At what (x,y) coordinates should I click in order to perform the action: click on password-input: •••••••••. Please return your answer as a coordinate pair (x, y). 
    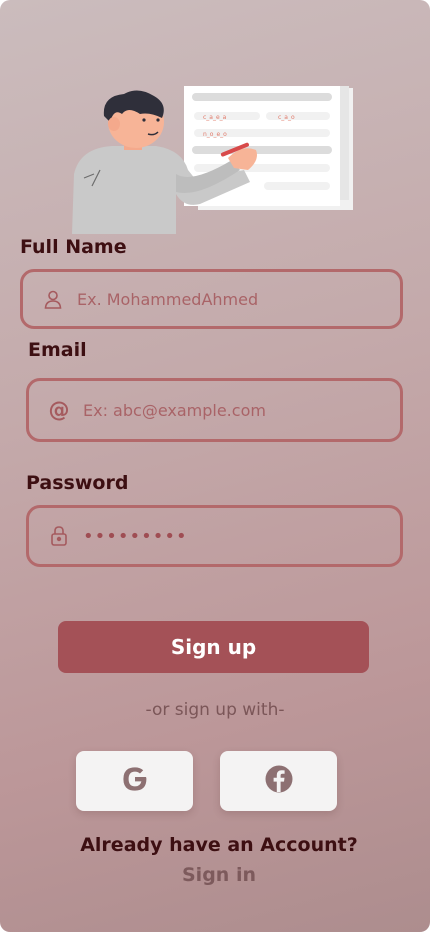
    Looking at the image, I should click on (135, 536).